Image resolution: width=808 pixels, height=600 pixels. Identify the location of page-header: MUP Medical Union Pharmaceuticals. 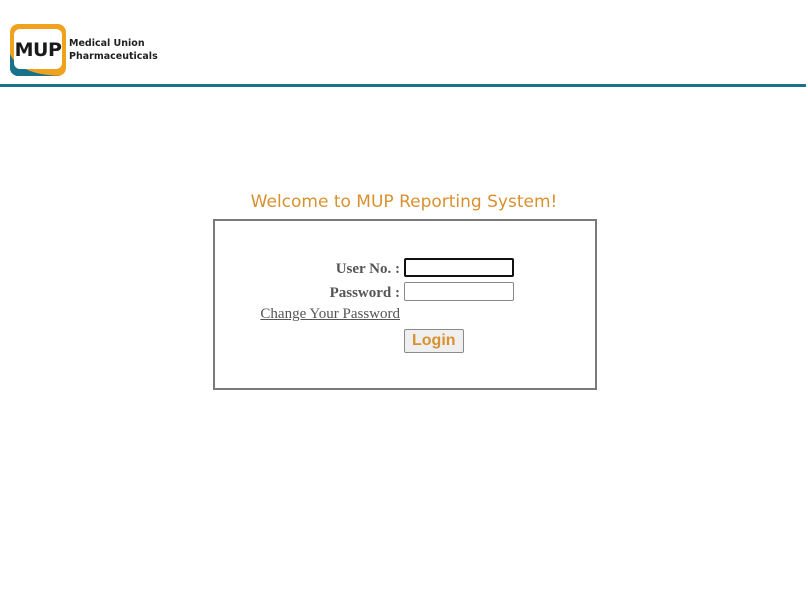
(404, 43).